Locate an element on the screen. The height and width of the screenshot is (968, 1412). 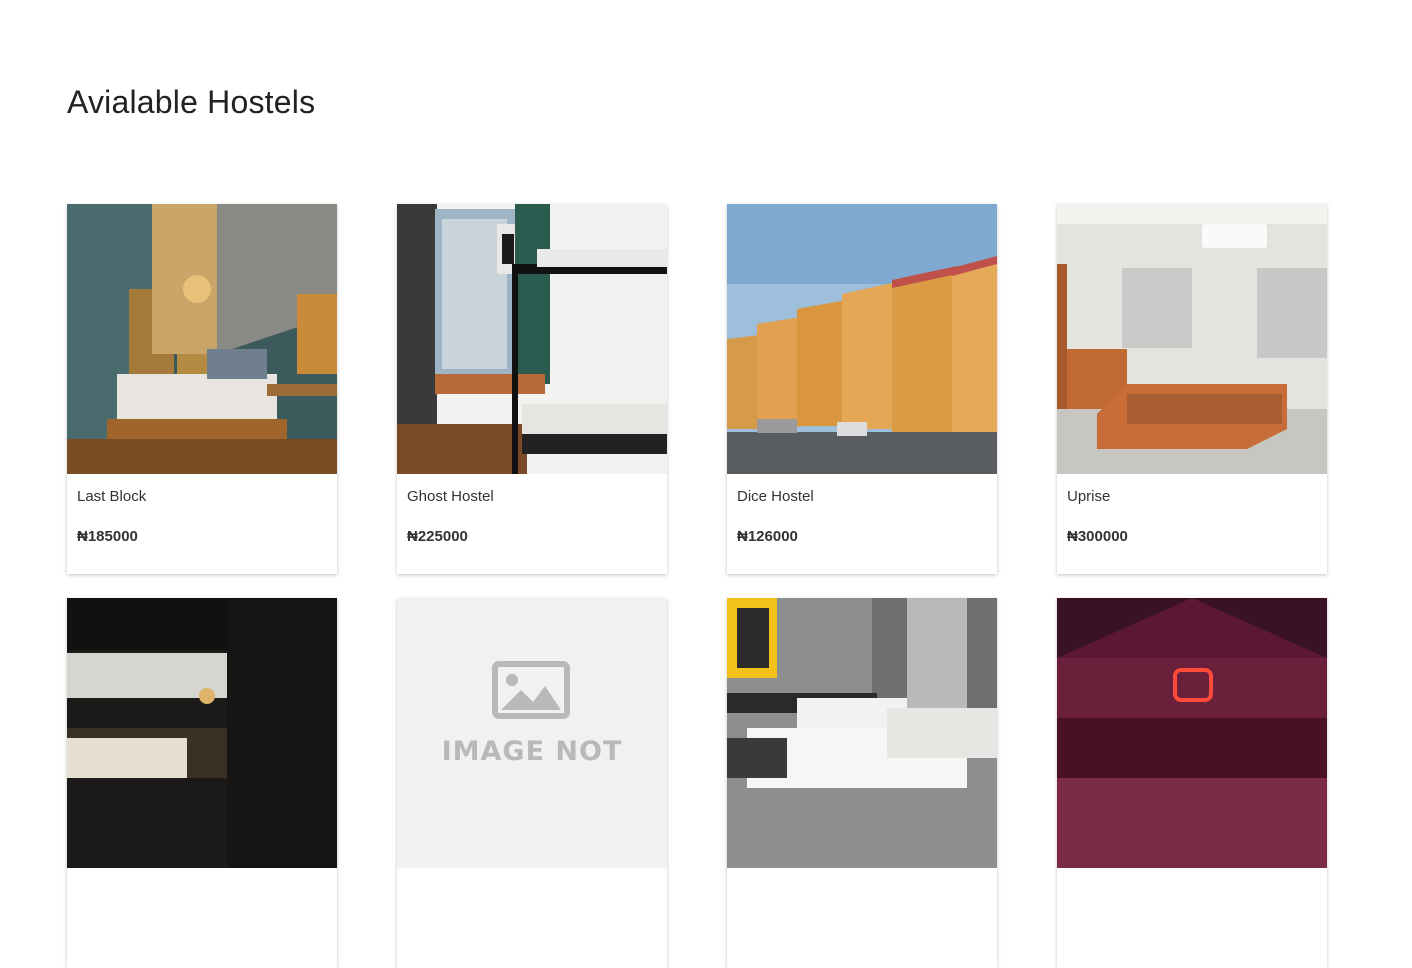
hostel-card: Last Block ₦185000 is located at coordinates (202, 389).